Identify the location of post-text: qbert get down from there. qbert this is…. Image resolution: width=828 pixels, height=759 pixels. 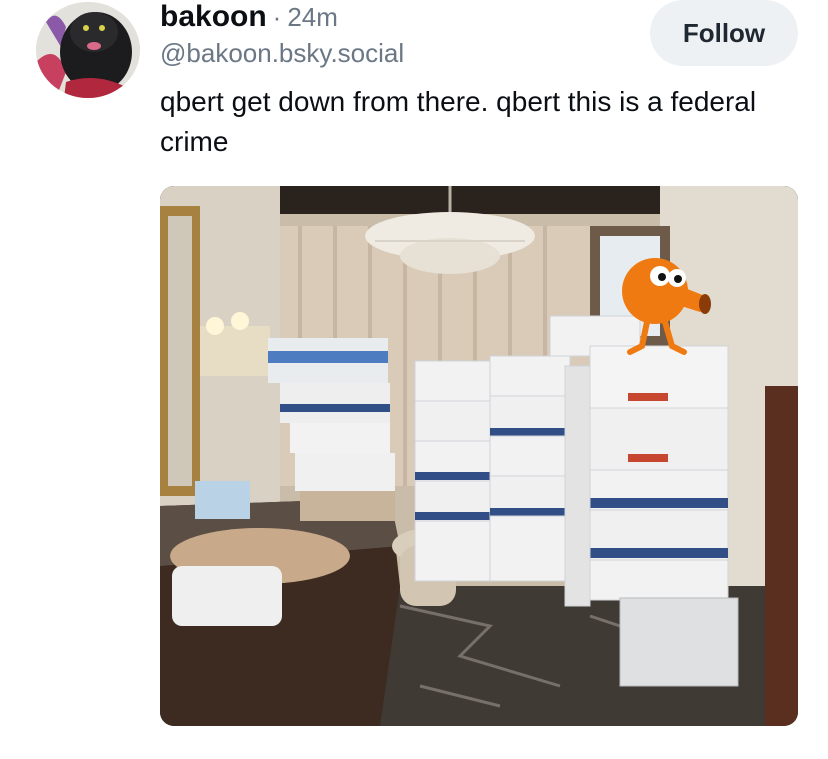
(458, 121).